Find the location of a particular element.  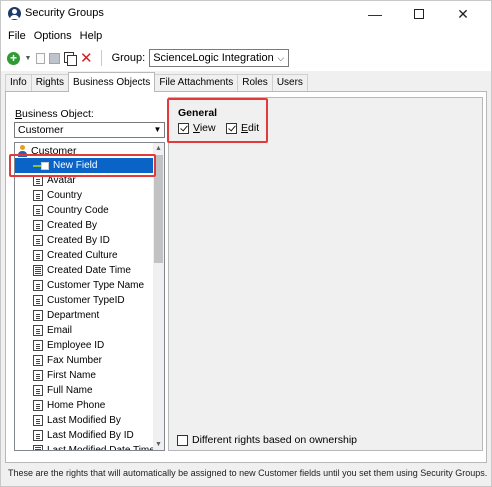

tree-item: Employee ID is located at coordinates (84, 345).